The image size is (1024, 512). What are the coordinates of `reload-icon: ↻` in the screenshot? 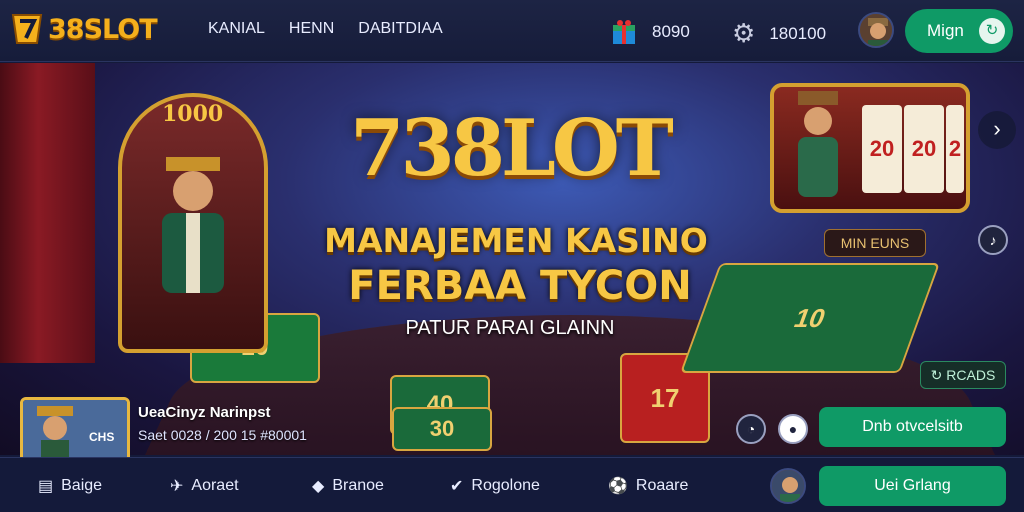 It's located at (936, 375).